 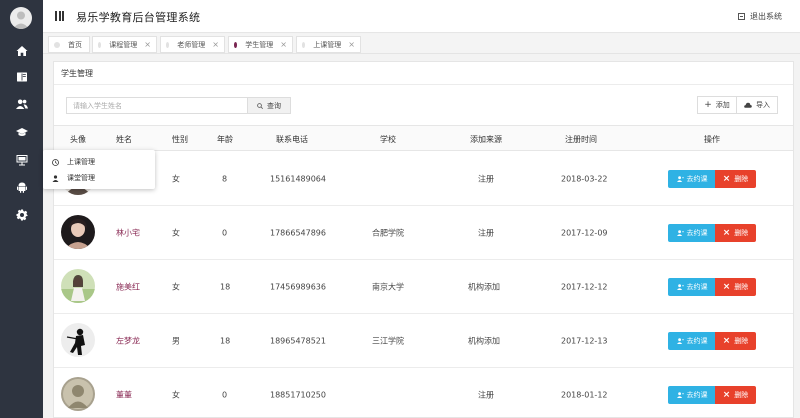 What do you see at coordinates (225, 178) in the screenshot?
I see `student-age: 8` at bounding box center [225, 178].